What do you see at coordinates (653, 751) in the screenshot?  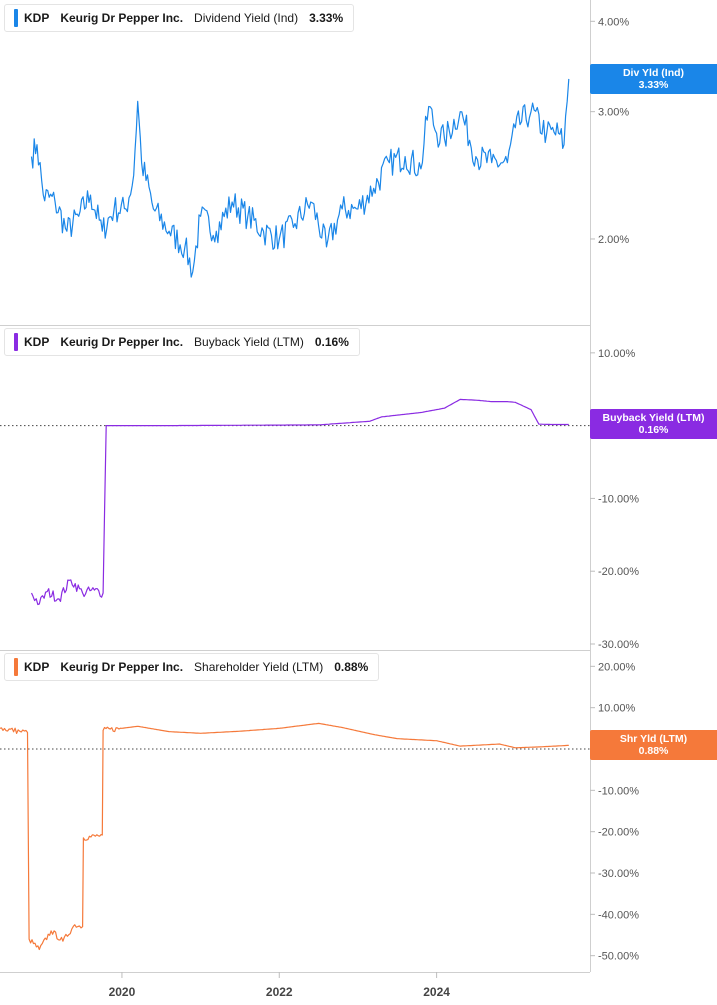 I see `tag-value: 0.88%` at bounding box center [653, 751].